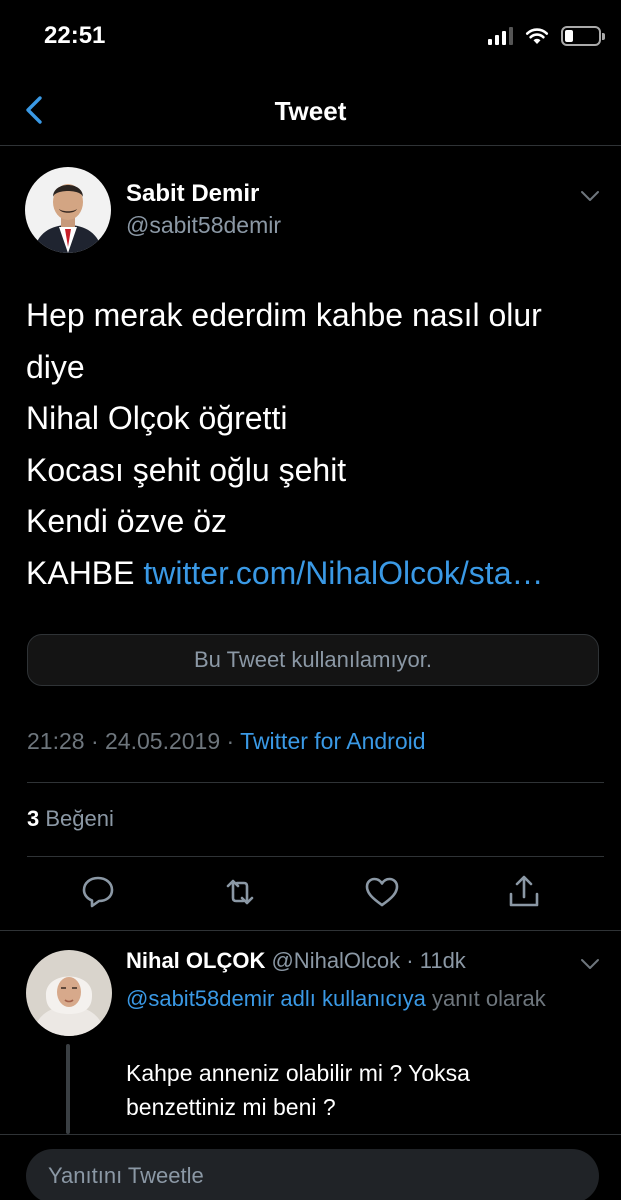 This screenshot has height=1200, width=621. I want to click on nav-bar: Tweet, so click(310, 112).